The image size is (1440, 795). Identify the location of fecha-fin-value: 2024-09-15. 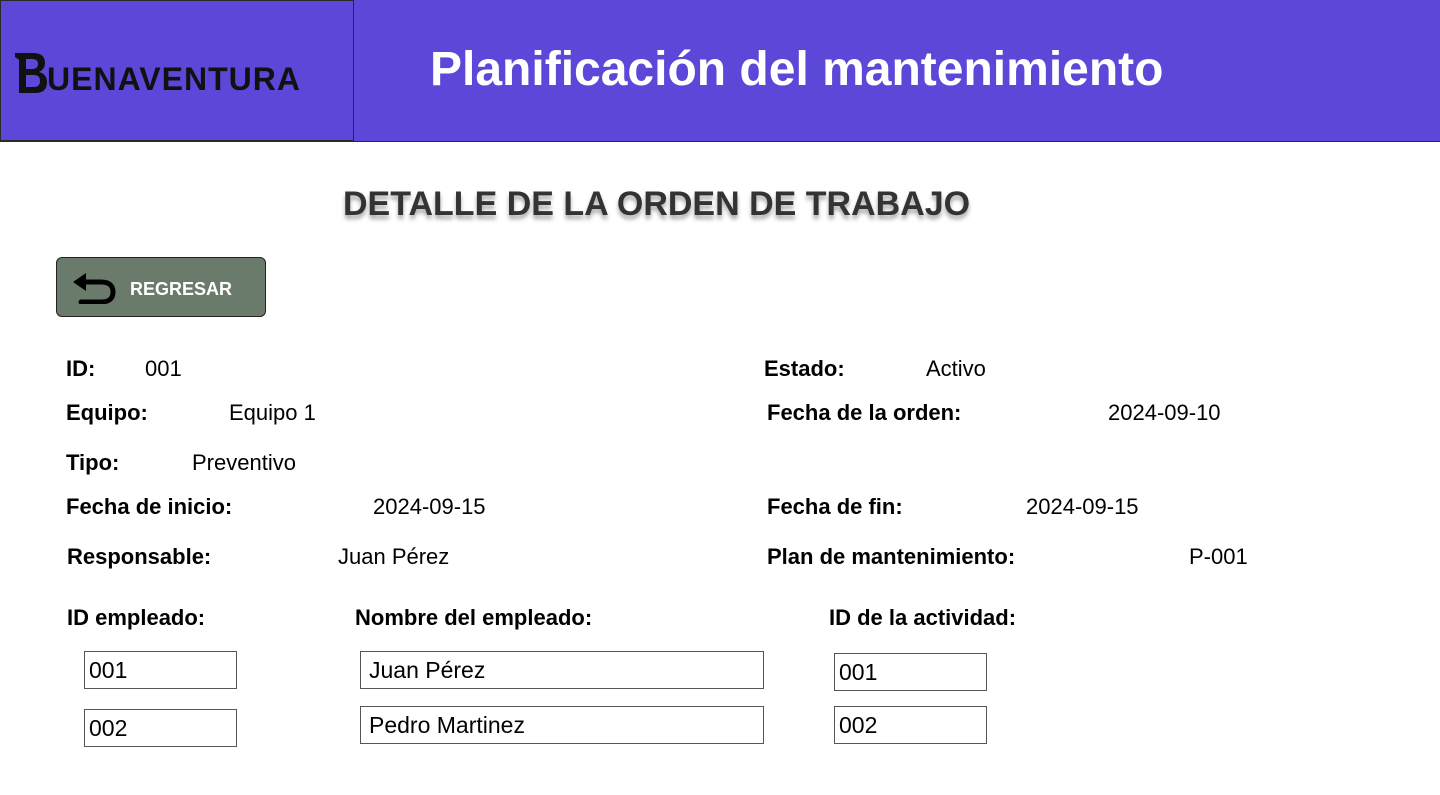
(1082, 506).